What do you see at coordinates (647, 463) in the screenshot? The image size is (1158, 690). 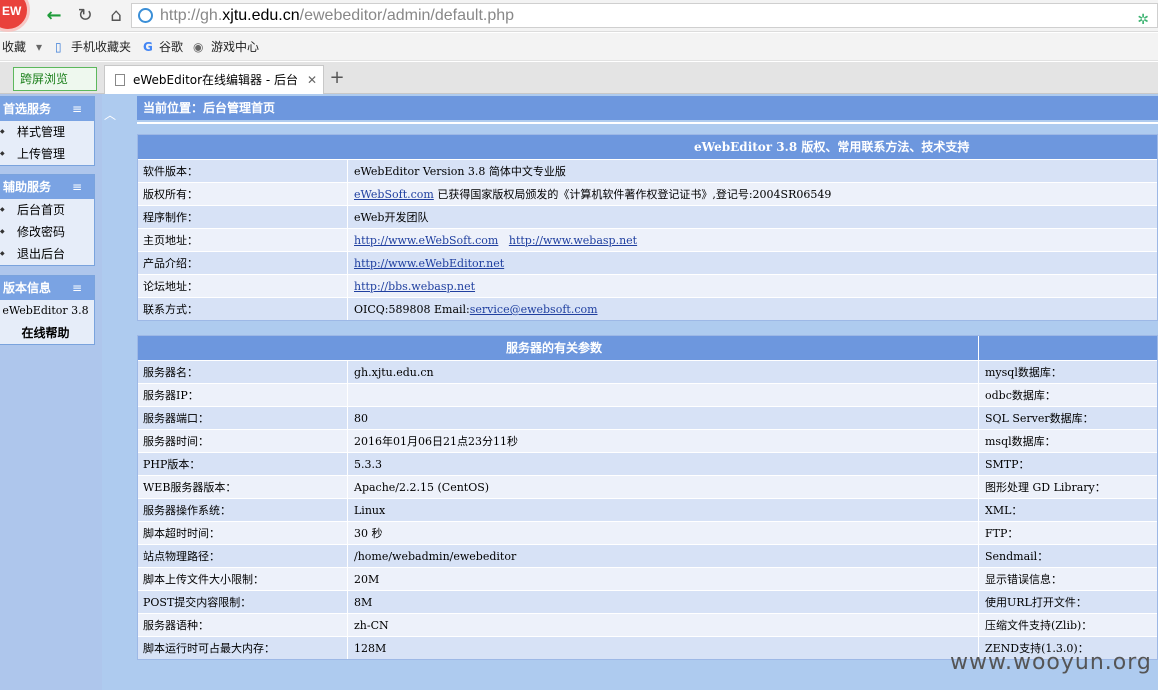 I see `server-row: PHP版本： 5.3.3 SMTP：` at bounding box center [647, 463].